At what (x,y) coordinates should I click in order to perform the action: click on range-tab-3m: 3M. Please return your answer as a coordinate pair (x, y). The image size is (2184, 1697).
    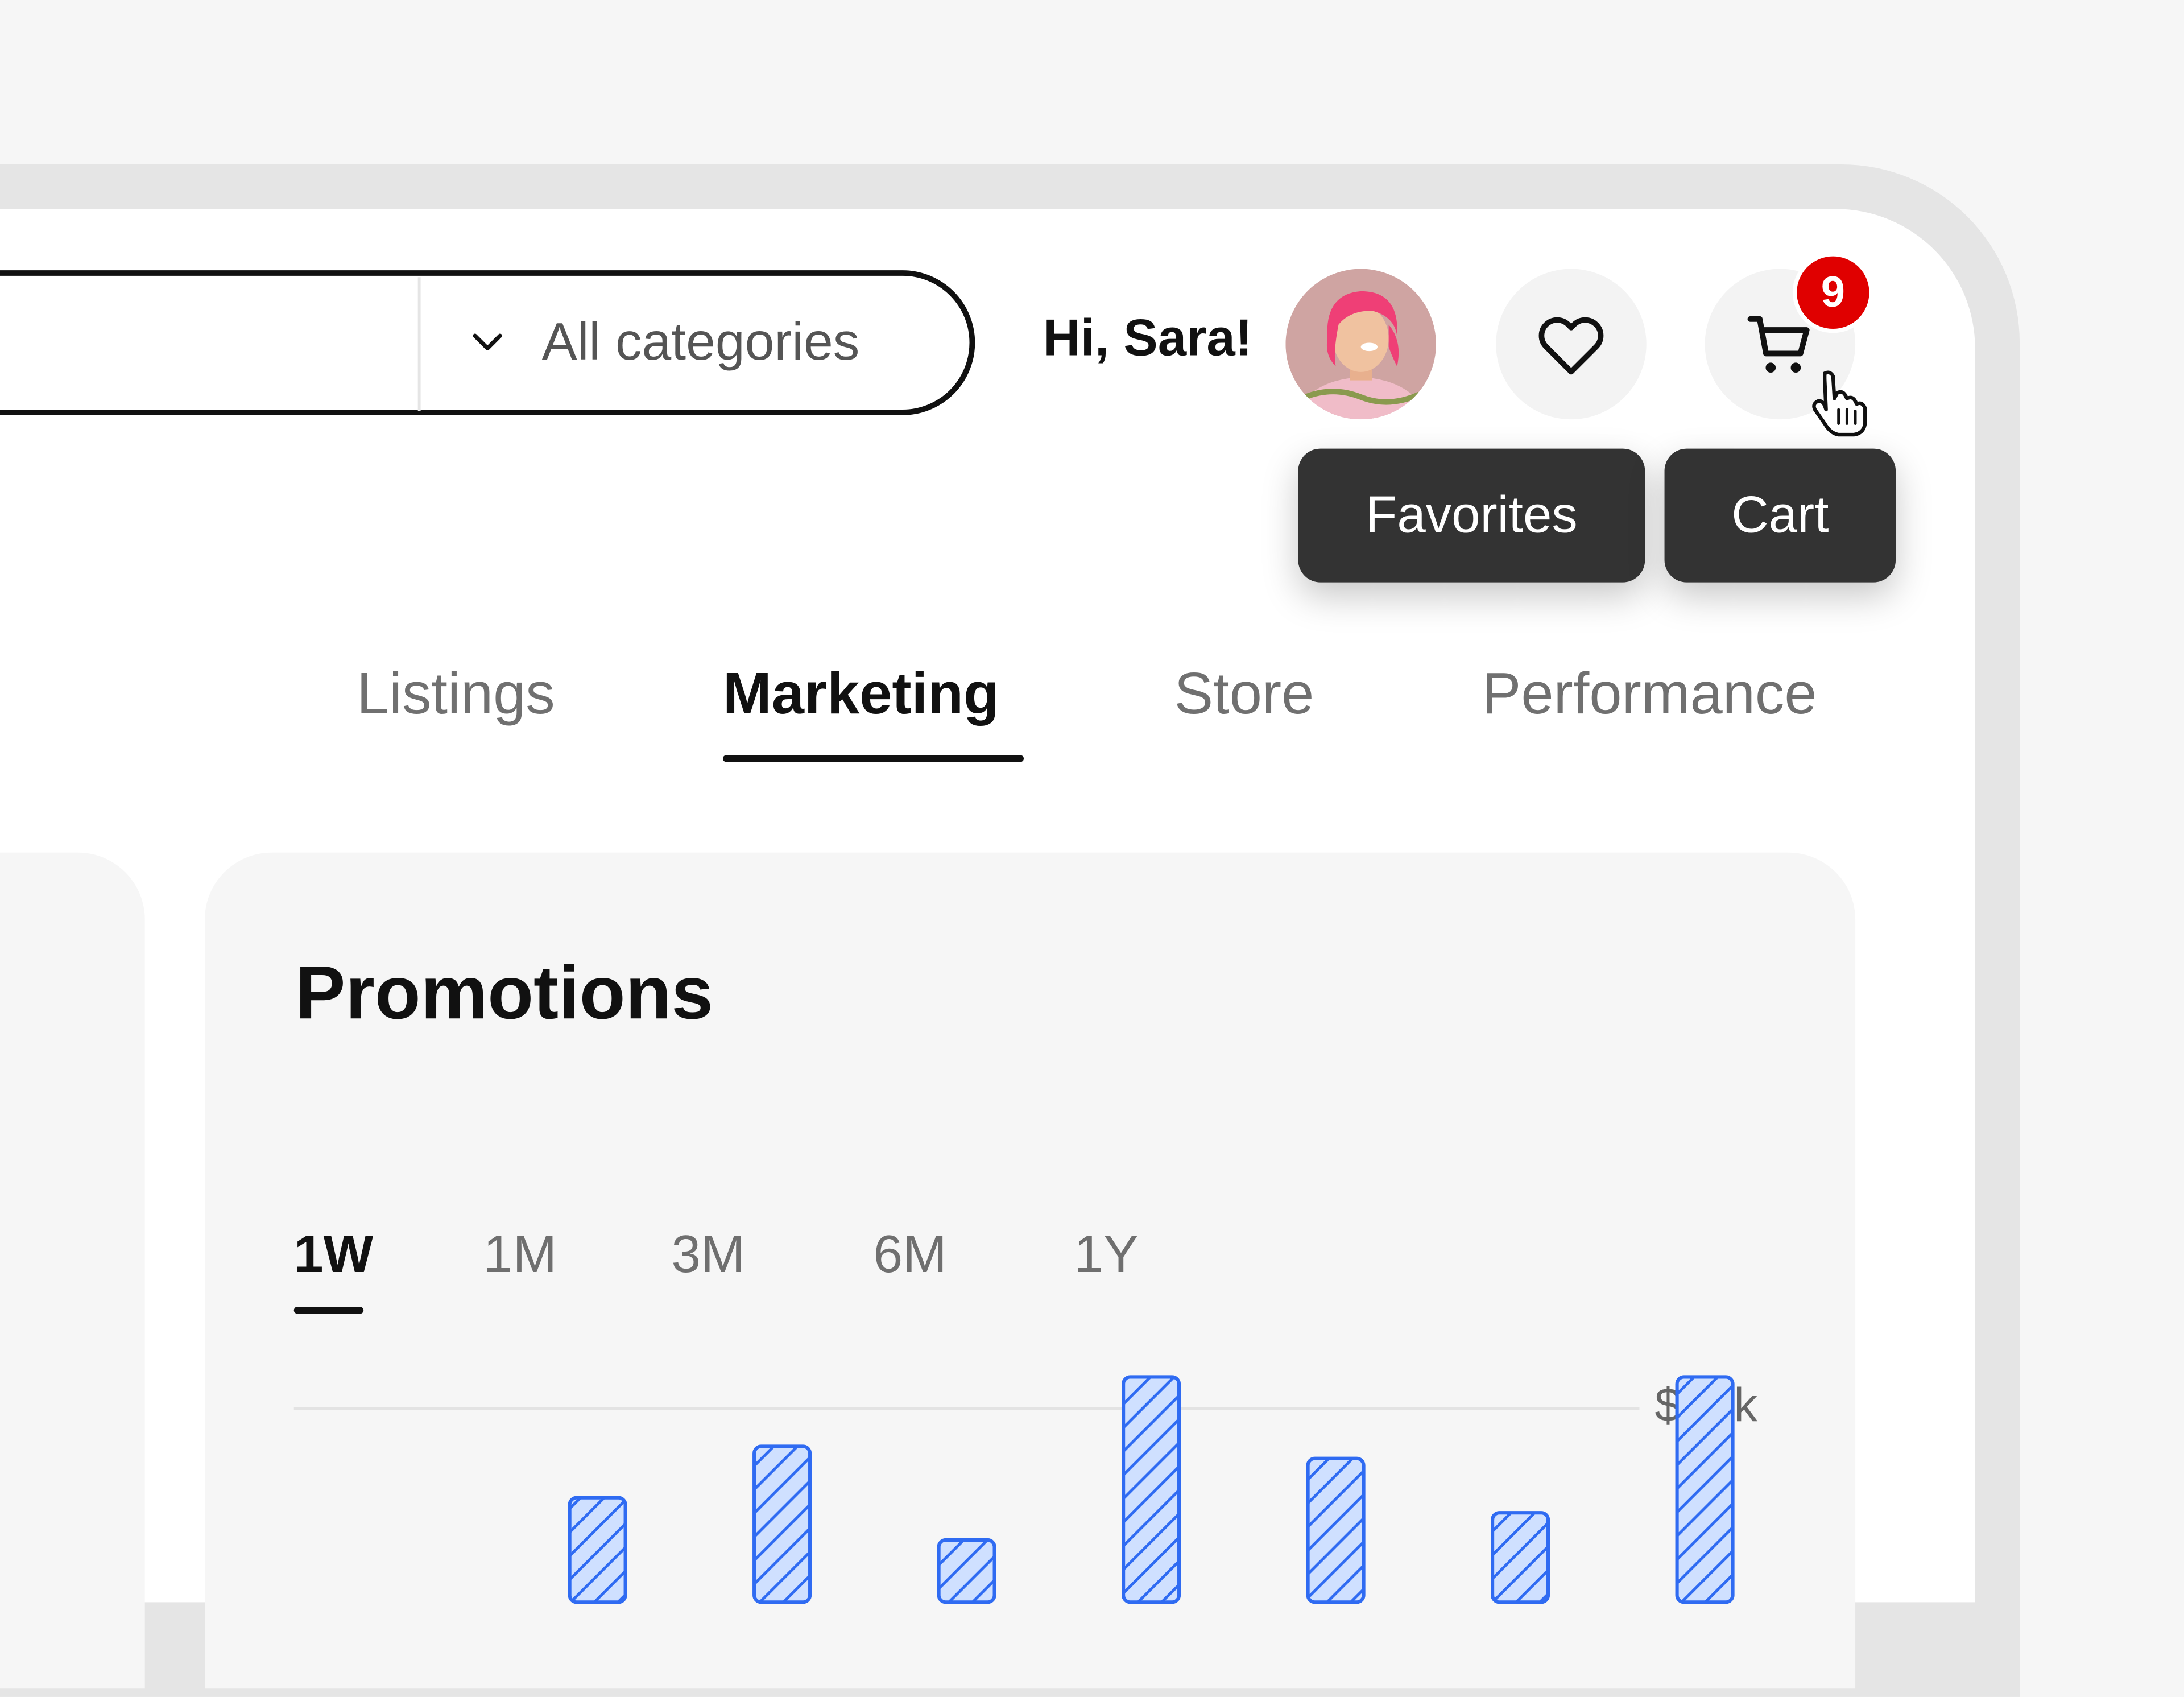
    Looking at the image, I should click on (707, 1256).